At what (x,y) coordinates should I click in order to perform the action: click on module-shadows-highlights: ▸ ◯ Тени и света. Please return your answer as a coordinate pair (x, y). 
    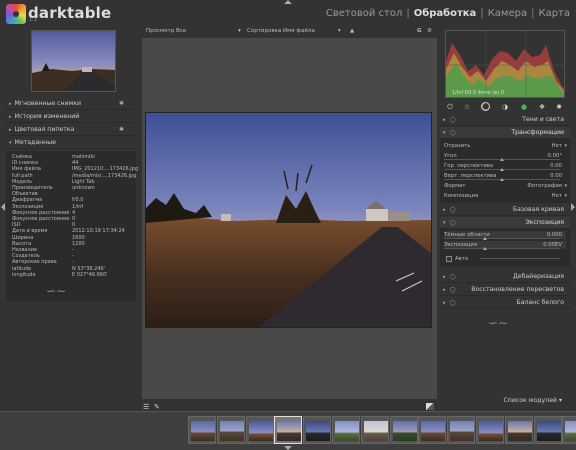
    Looking at the image, I should click on (505, 120).